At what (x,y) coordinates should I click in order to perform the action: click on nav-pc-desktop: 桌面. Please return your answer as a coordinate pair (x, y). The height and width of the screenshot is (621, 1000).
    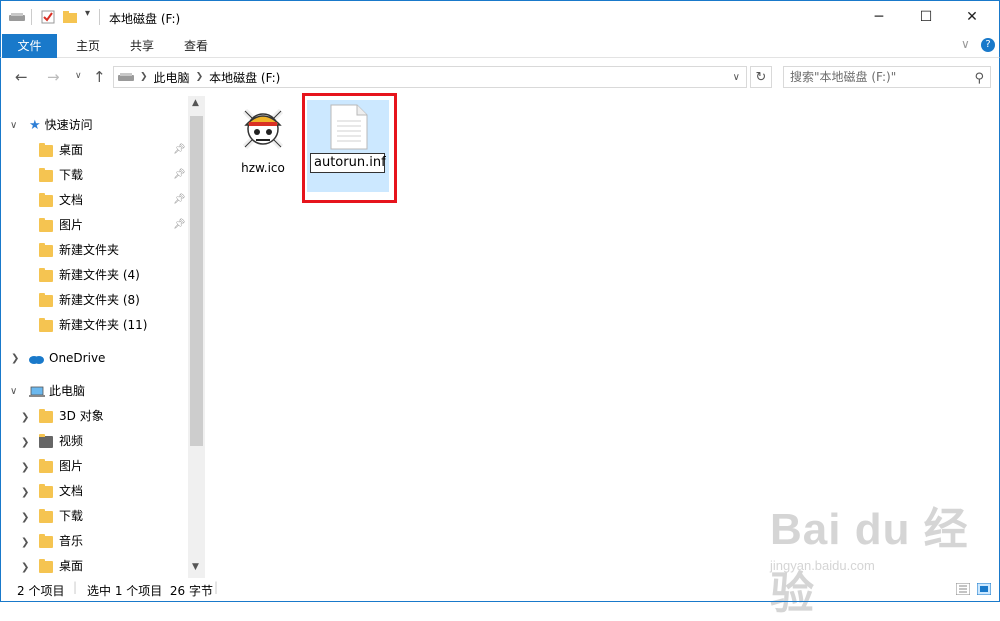
    Looking at the image, I should click on (61, 566).